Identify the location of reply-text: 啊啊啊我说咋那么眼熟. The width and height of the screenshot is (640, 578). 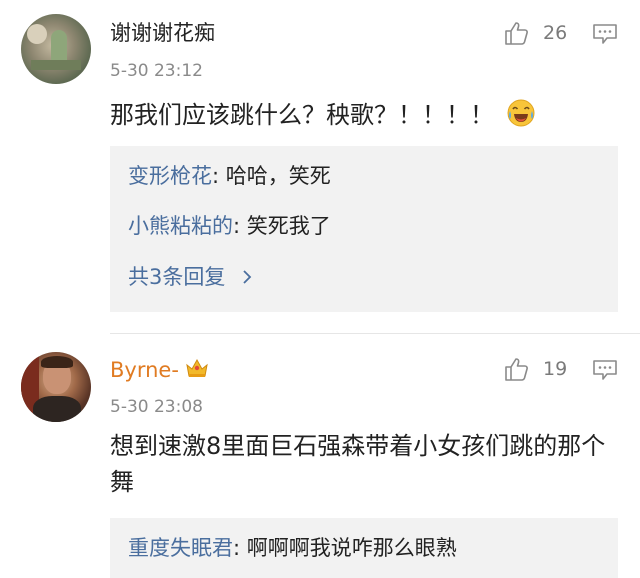
(351, 548).